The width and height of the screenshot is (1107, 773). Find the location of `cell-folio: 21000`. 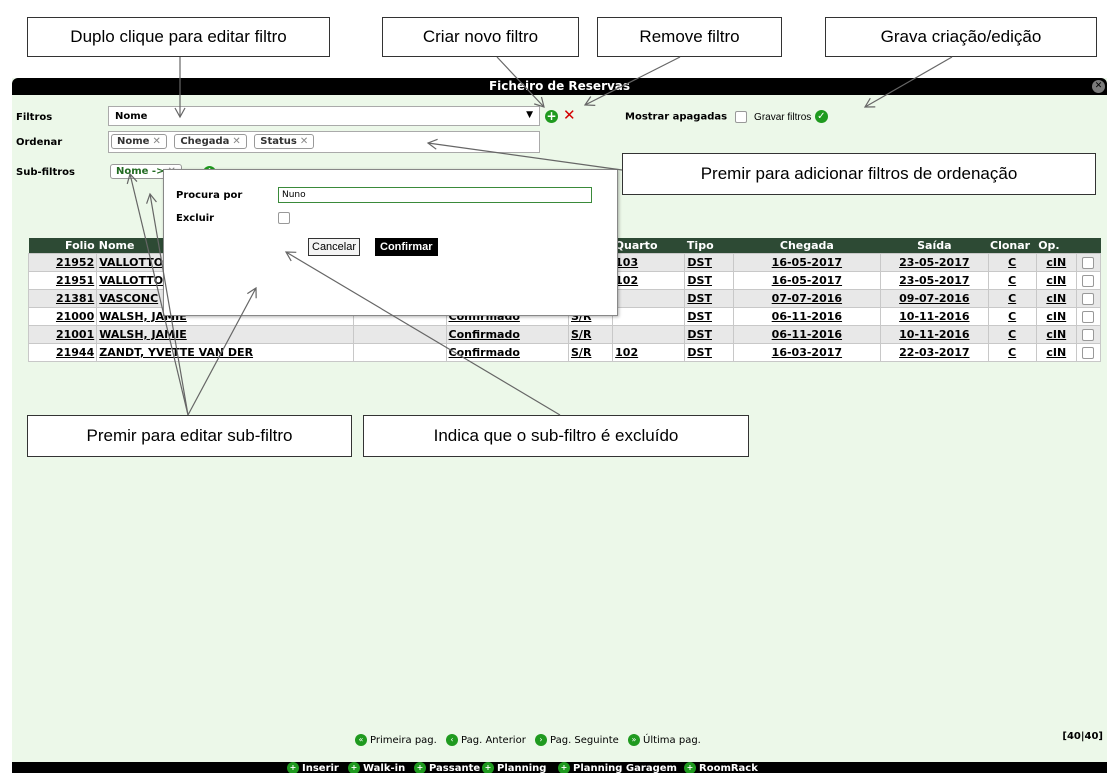

cell-folio: 21000 is located at coordinates (62, 316).